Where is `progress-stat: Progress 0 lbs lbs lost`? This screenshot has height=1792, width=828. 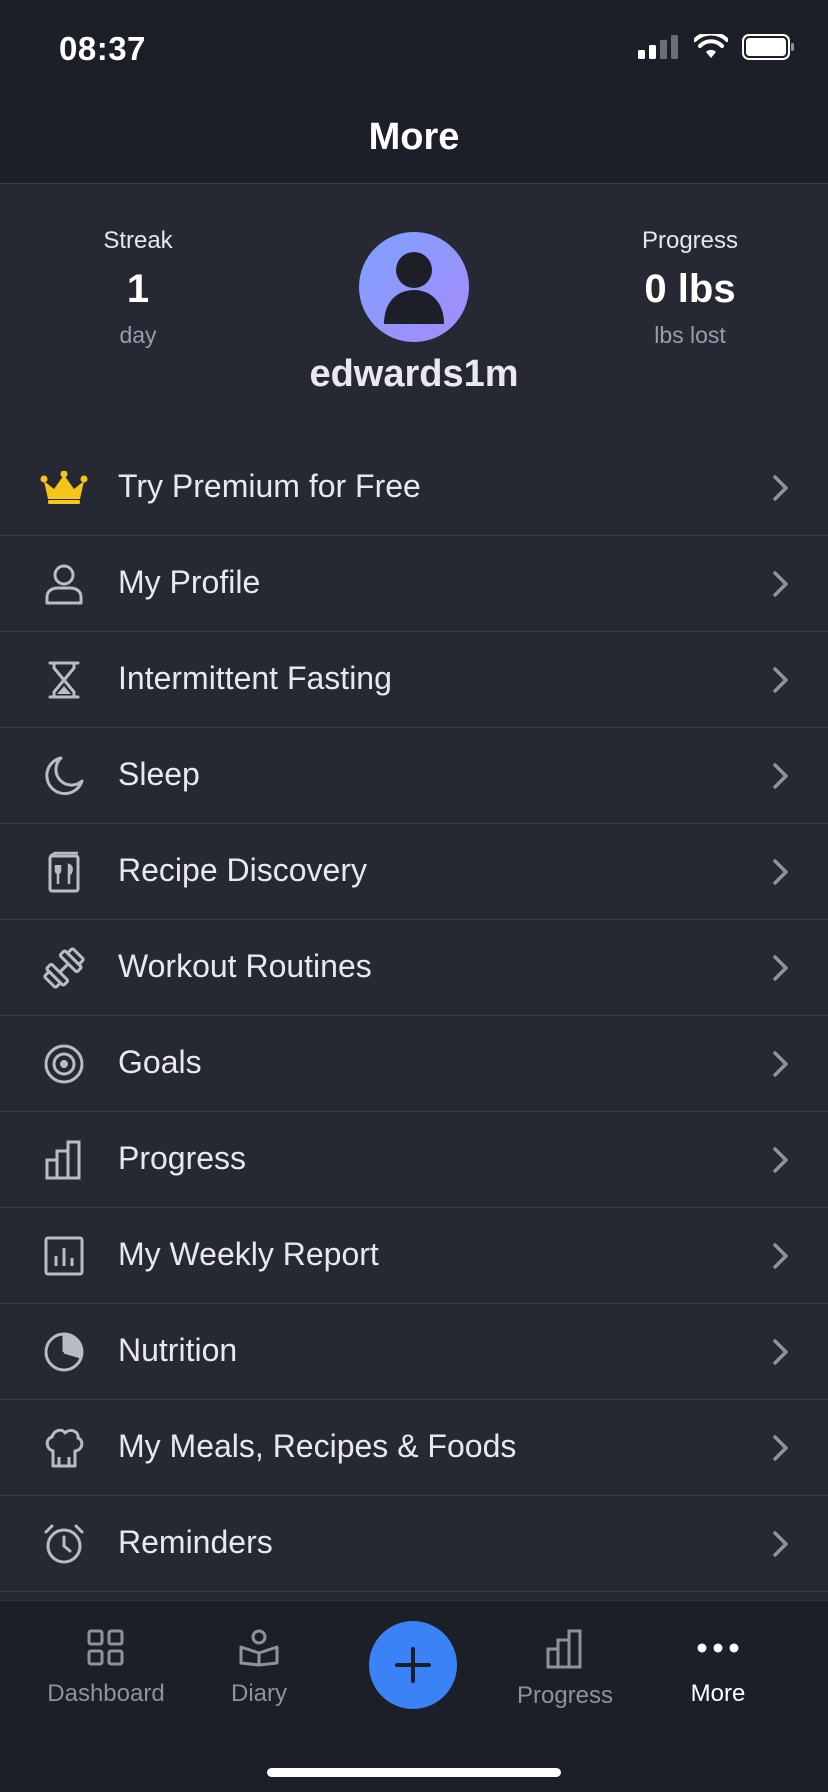 progress-stat: Progress 0 lbs lbs lost is located at coordinates (690, 288).